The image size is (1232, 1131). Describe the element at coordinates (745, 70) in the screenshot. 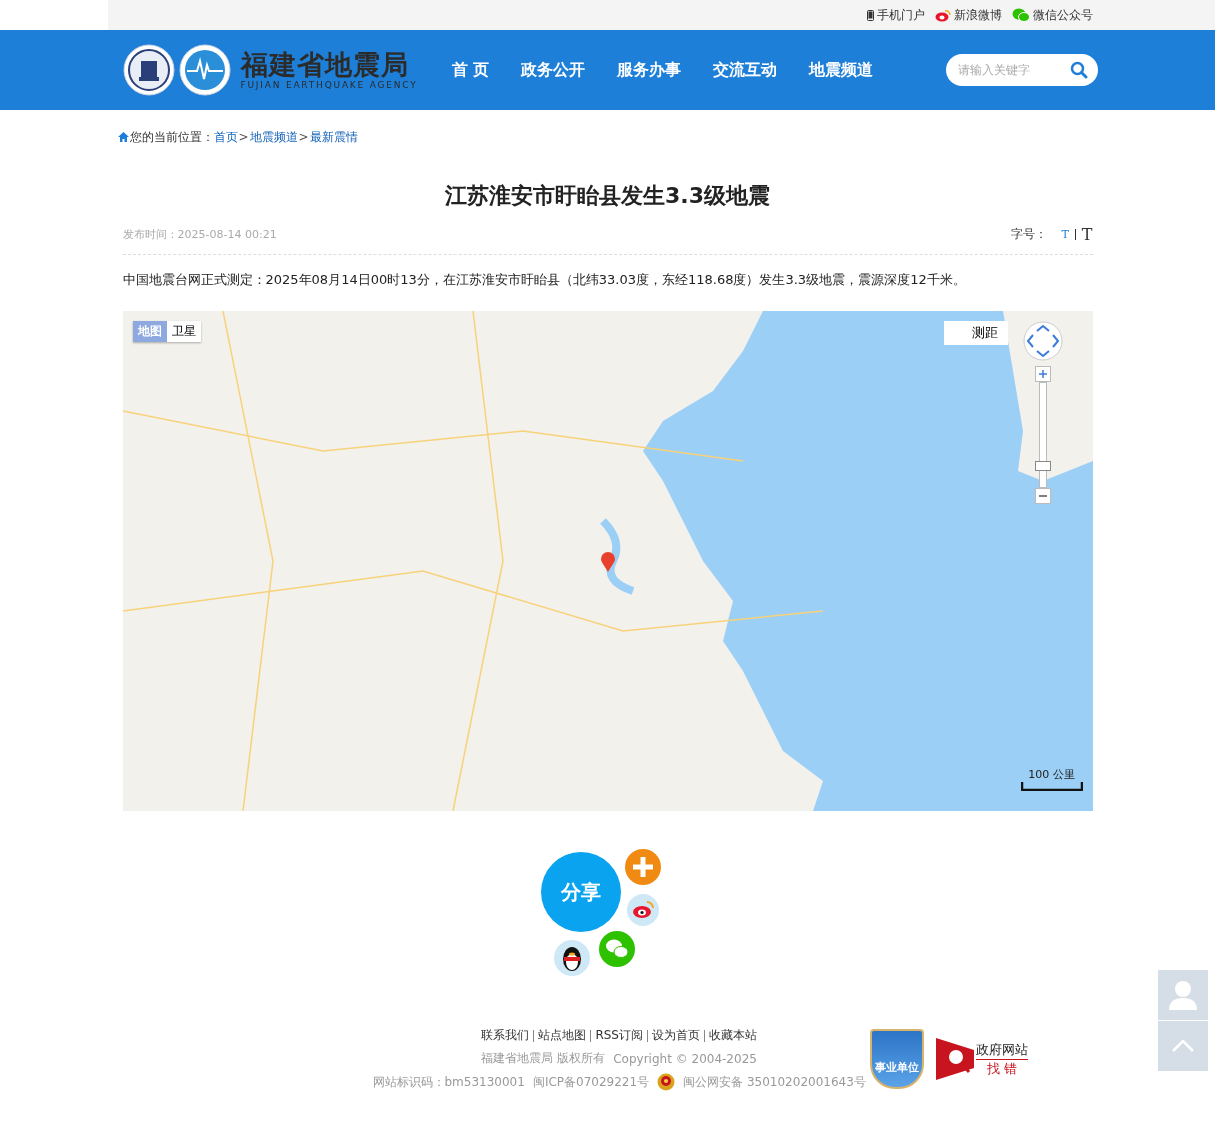

I see `nav-item: 交流互动` at that location.